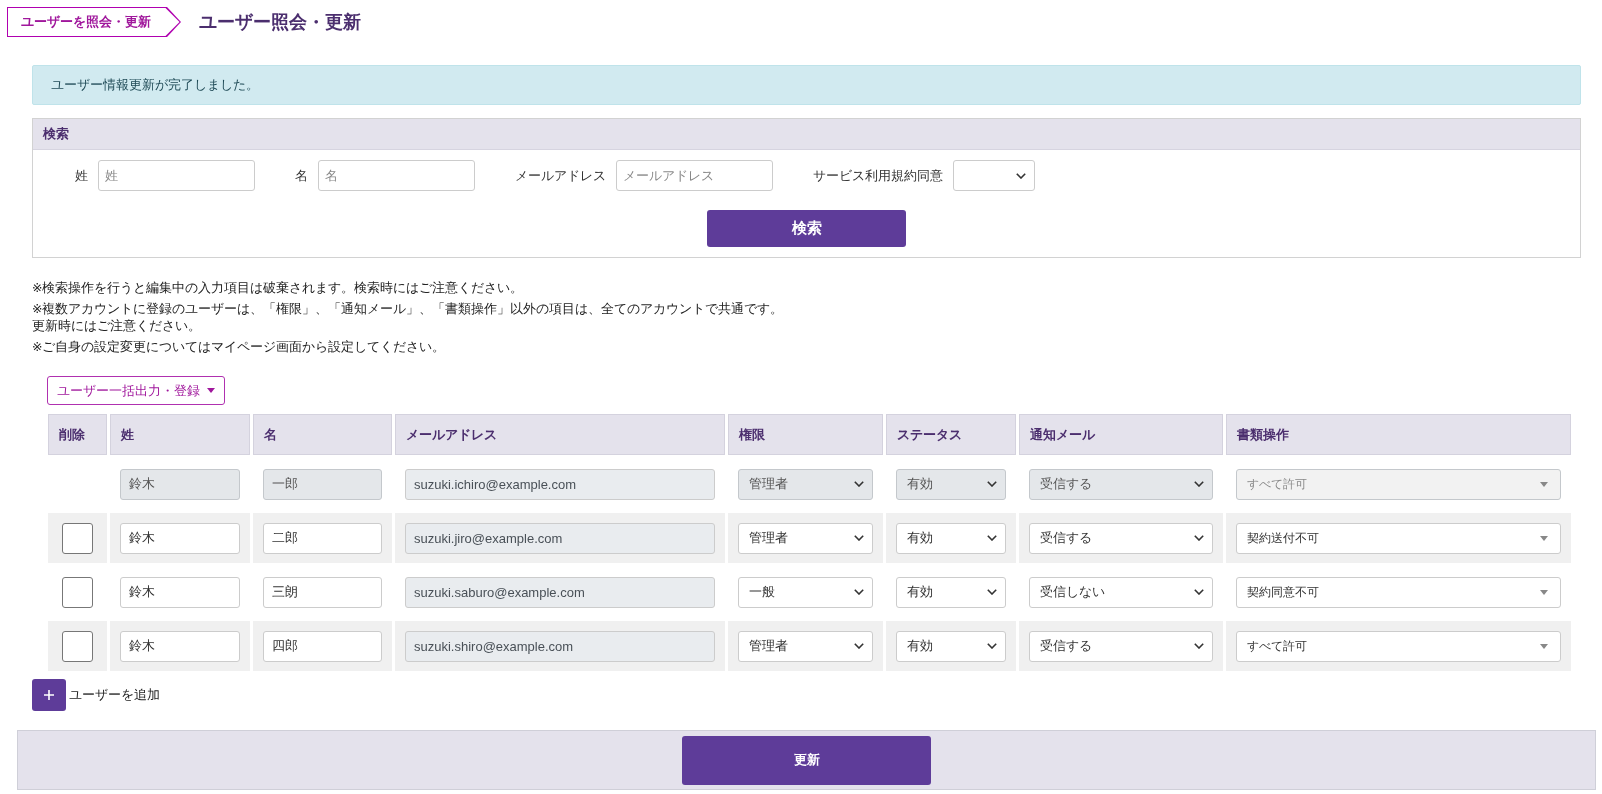 The image size is (1602, 794). What do you see at coordinates (94, 22) in the screenshot?
I see `breadcrumb-link: ユーザーを照会・更新` at bounding box center [94, 22].